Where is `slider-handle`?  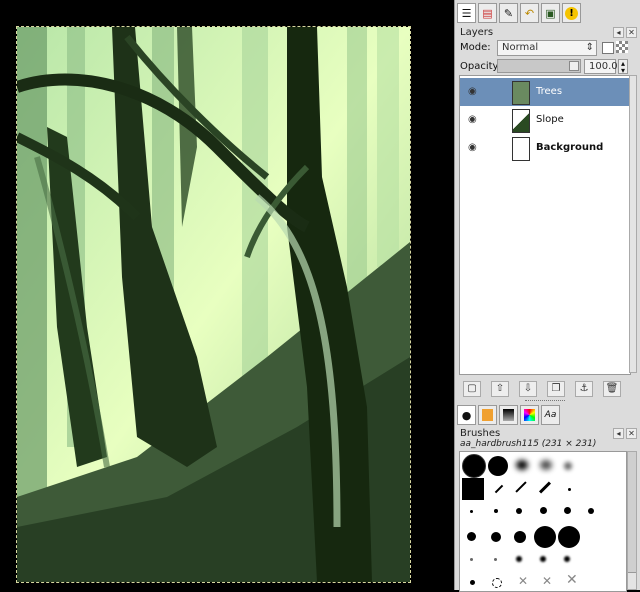
slider-handle is located at coordinates (574, 66).